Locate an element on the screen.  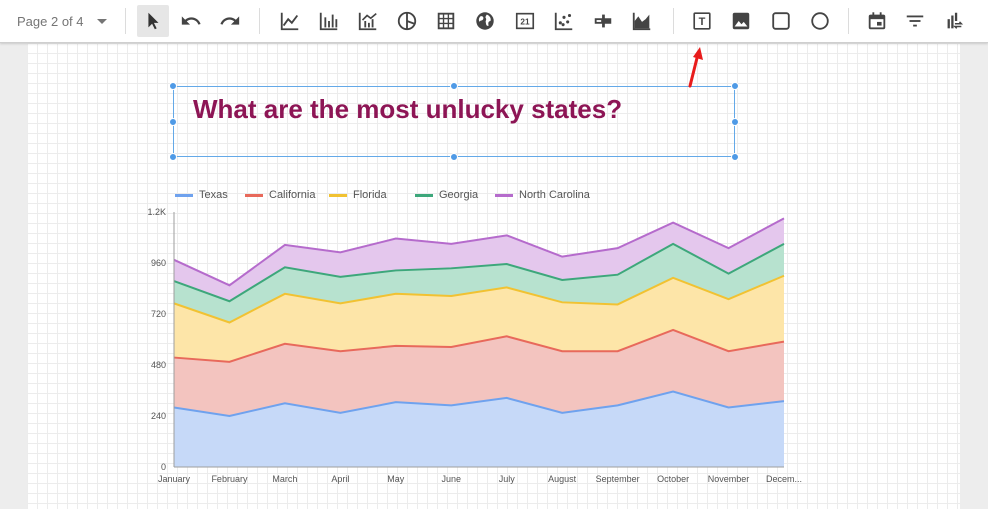
svg-text: 21 is located at coordinates (525, 22).